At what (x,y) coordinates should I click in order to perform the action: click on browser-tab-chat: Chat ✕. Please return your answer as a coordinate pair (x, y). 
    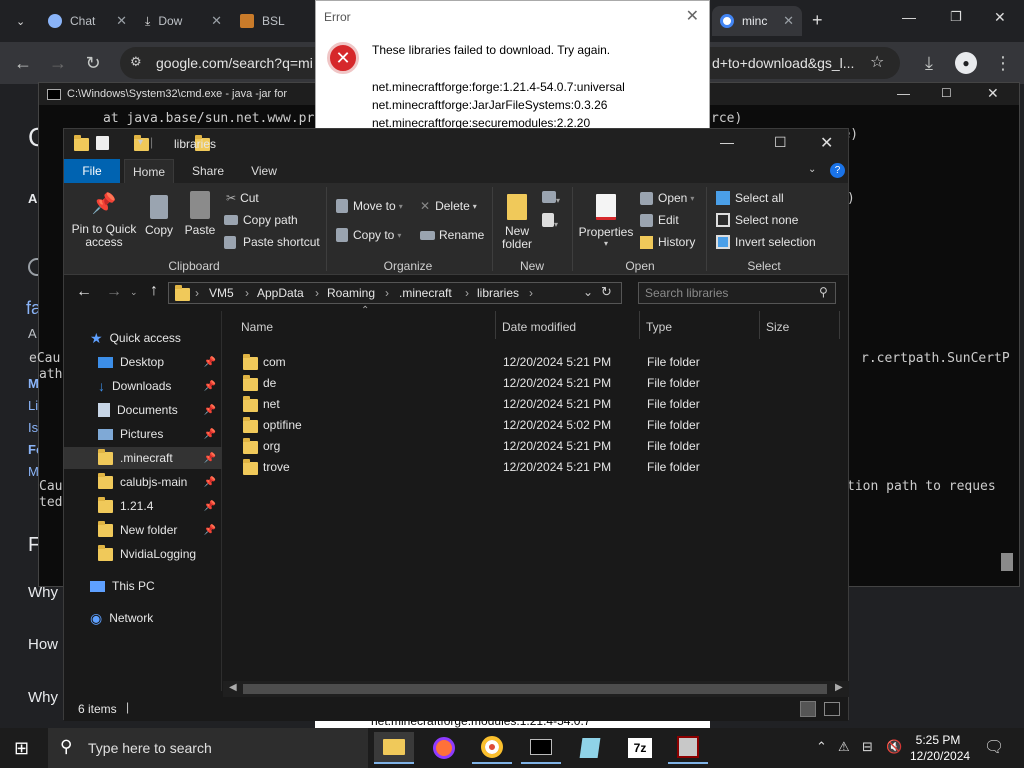
    Looking at the image, I should click on (87, 21).